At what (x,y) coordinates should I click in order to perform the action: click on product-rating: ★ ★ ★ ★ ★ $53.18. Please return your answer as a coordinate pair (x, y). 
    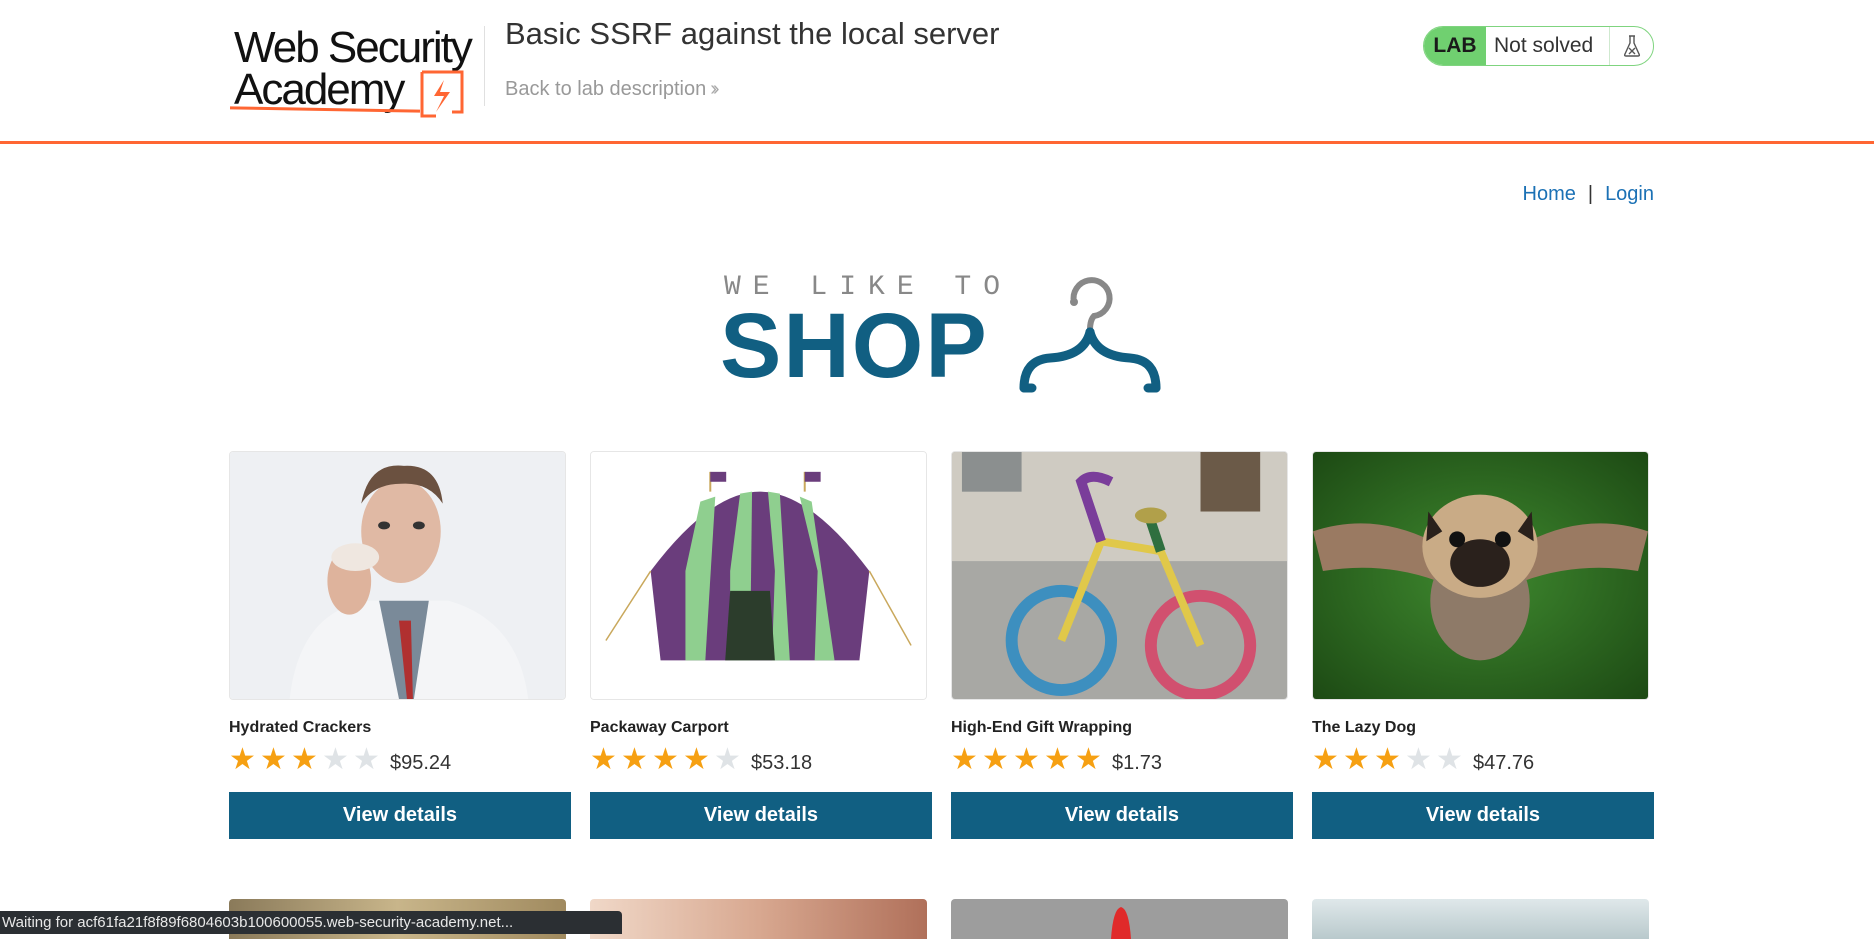
    Looking at the image, I should click on (701, 760).